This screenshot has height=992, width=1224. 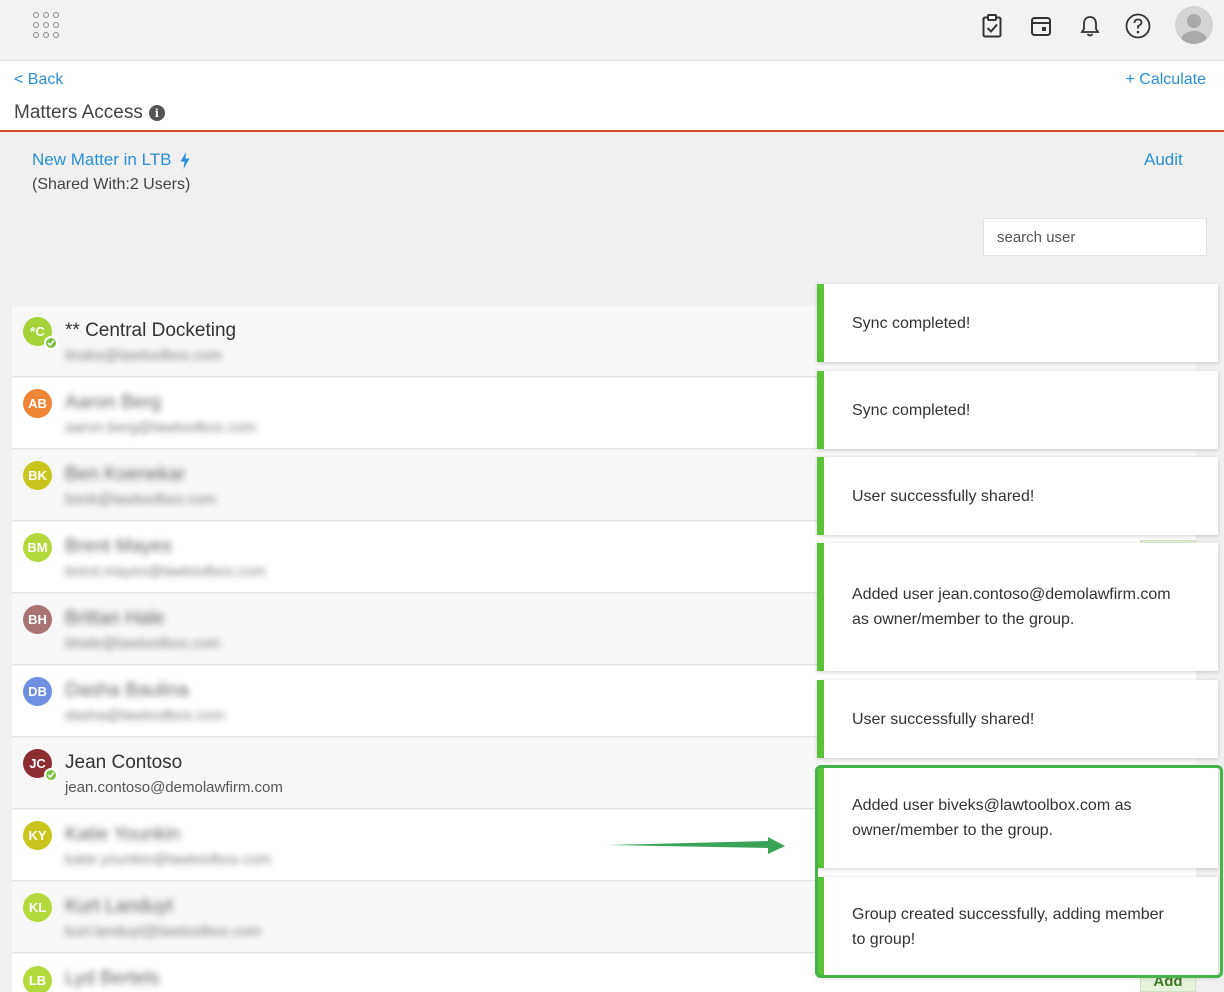 What do you see at coordinates (1041, 26) in the screenshot?
I see `calendar-icon` at bounding box center [1041, 26].